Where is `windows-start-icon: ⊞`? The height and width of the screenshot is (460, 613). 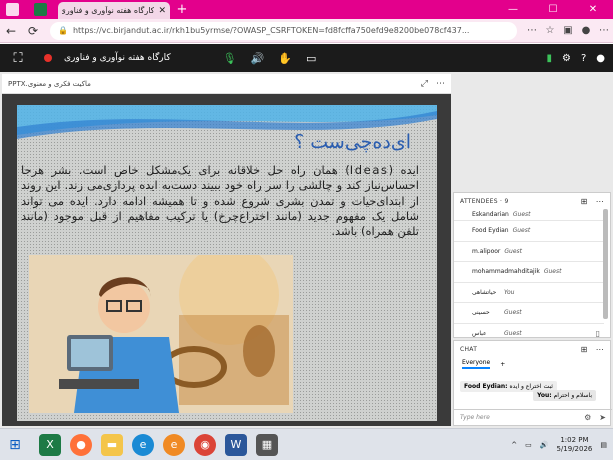
windows-start-icon: ⊞ is located at coordinates (15, 445).